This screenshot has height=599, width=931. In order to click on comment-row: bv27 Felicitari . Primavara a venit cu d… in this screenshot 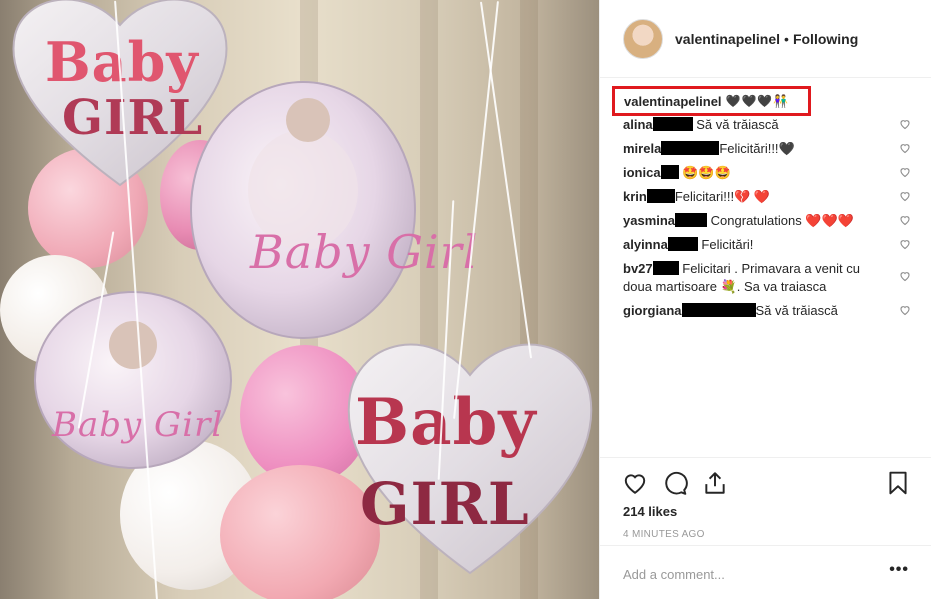, I will do `click(767, 278)`.